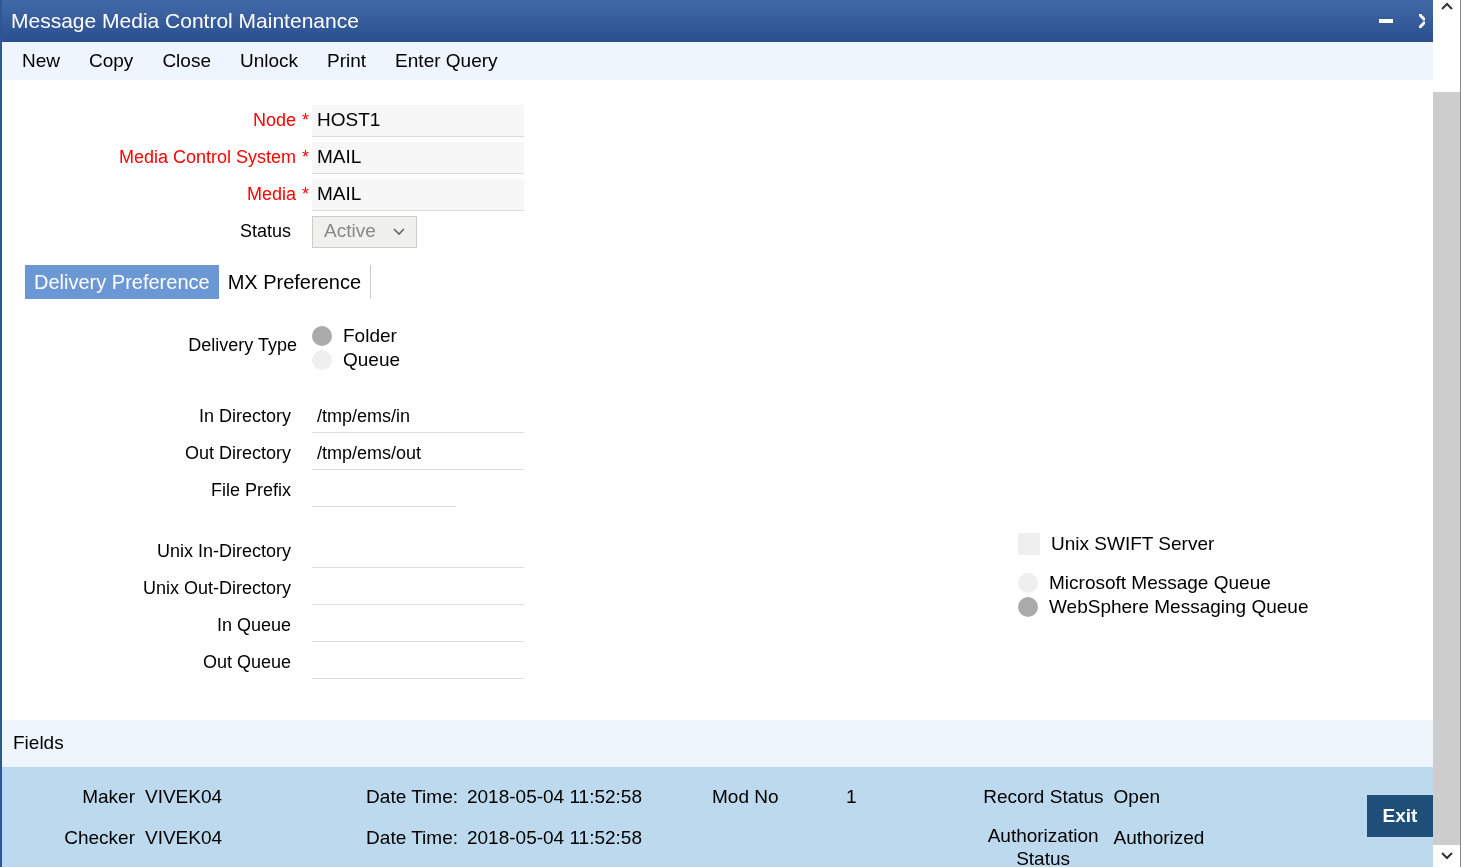  What do you see at coordinates (108, 797) in the screenshot?
I see `audit-label: Maker` at bounding box center [108, 797].